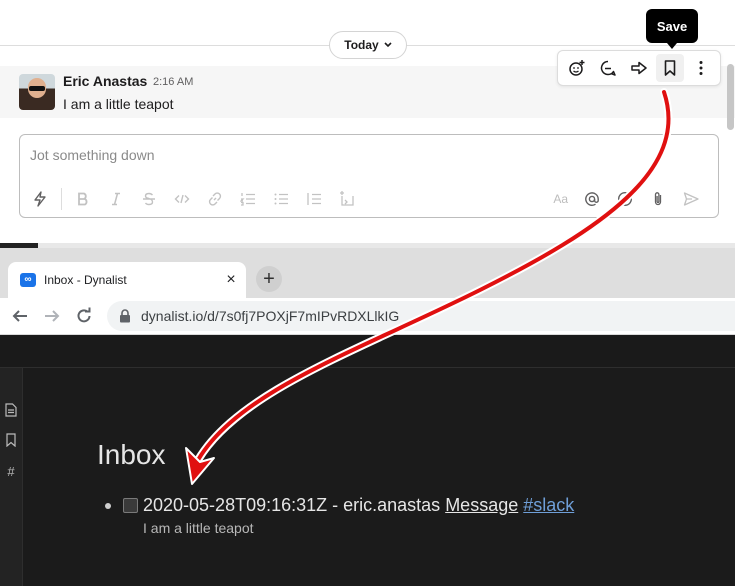  I want to click on blockquote-button, so click(314, 199).